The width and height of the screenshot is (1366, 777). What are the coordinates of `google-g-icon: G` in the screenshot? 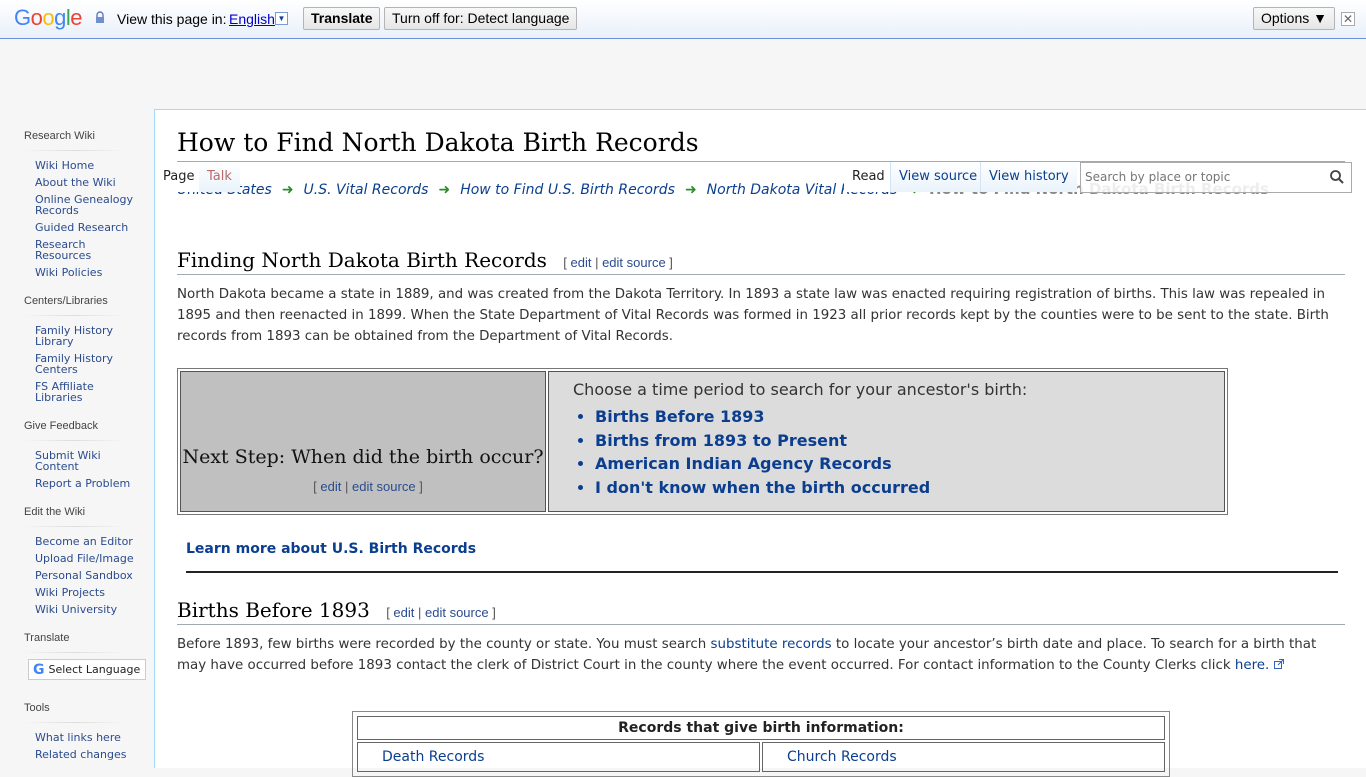 It's located at (39, 670).